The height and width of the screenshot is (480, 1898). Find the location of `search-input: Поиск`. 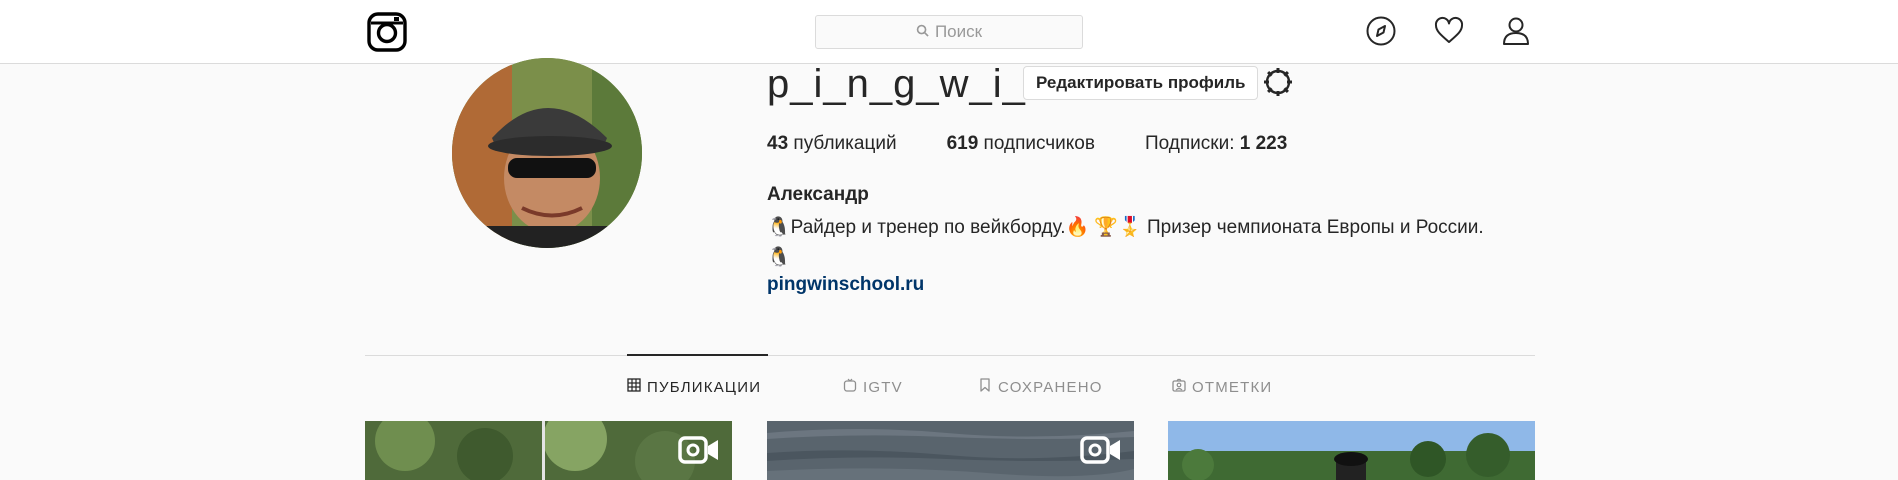

search-input: Поиск is located at coordinates (949, 32).